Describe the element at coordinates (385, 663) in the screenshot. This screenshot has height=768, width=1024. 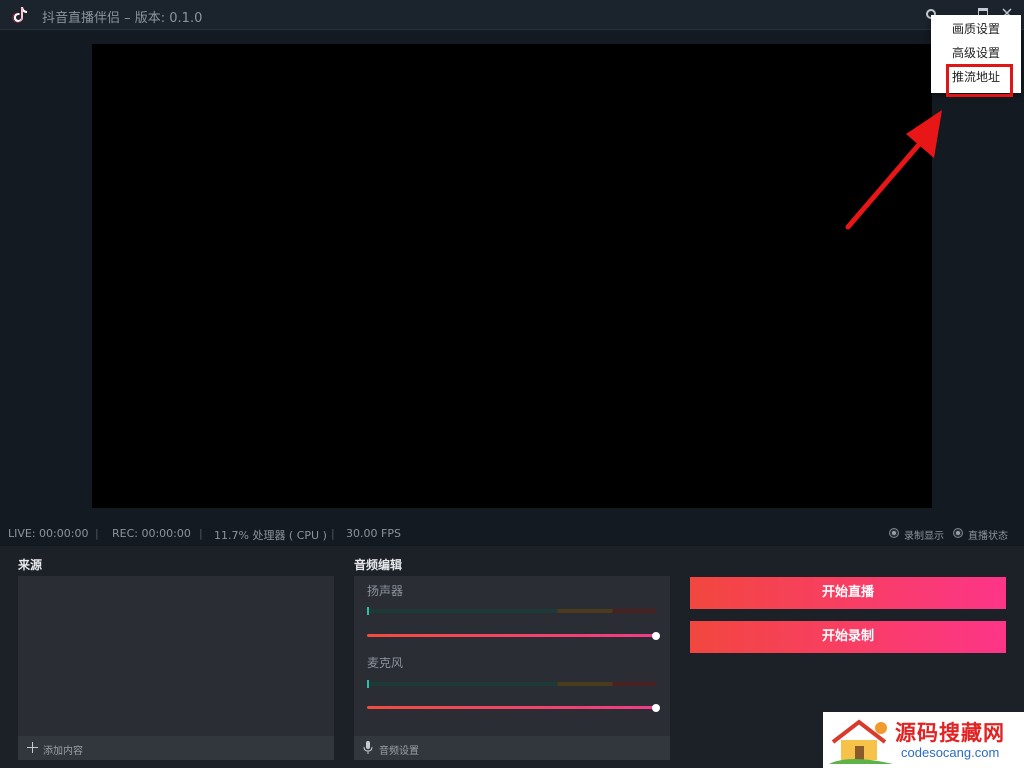
I see `microphone-label: 麦克风` at that location.